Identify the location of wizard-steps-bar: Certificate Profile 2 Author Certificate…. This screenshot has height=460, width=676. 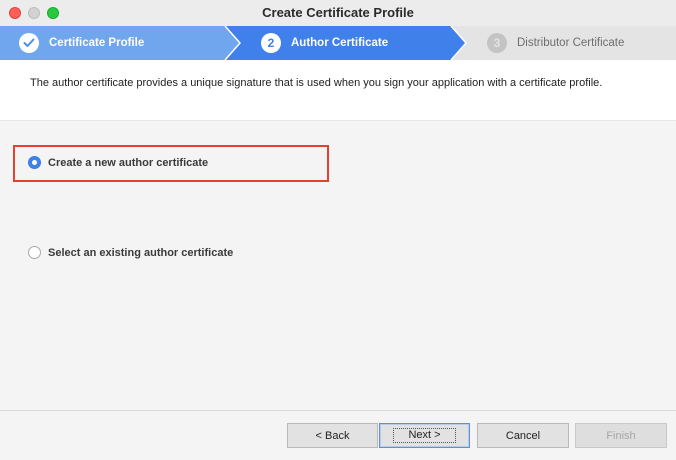
(338, 43).